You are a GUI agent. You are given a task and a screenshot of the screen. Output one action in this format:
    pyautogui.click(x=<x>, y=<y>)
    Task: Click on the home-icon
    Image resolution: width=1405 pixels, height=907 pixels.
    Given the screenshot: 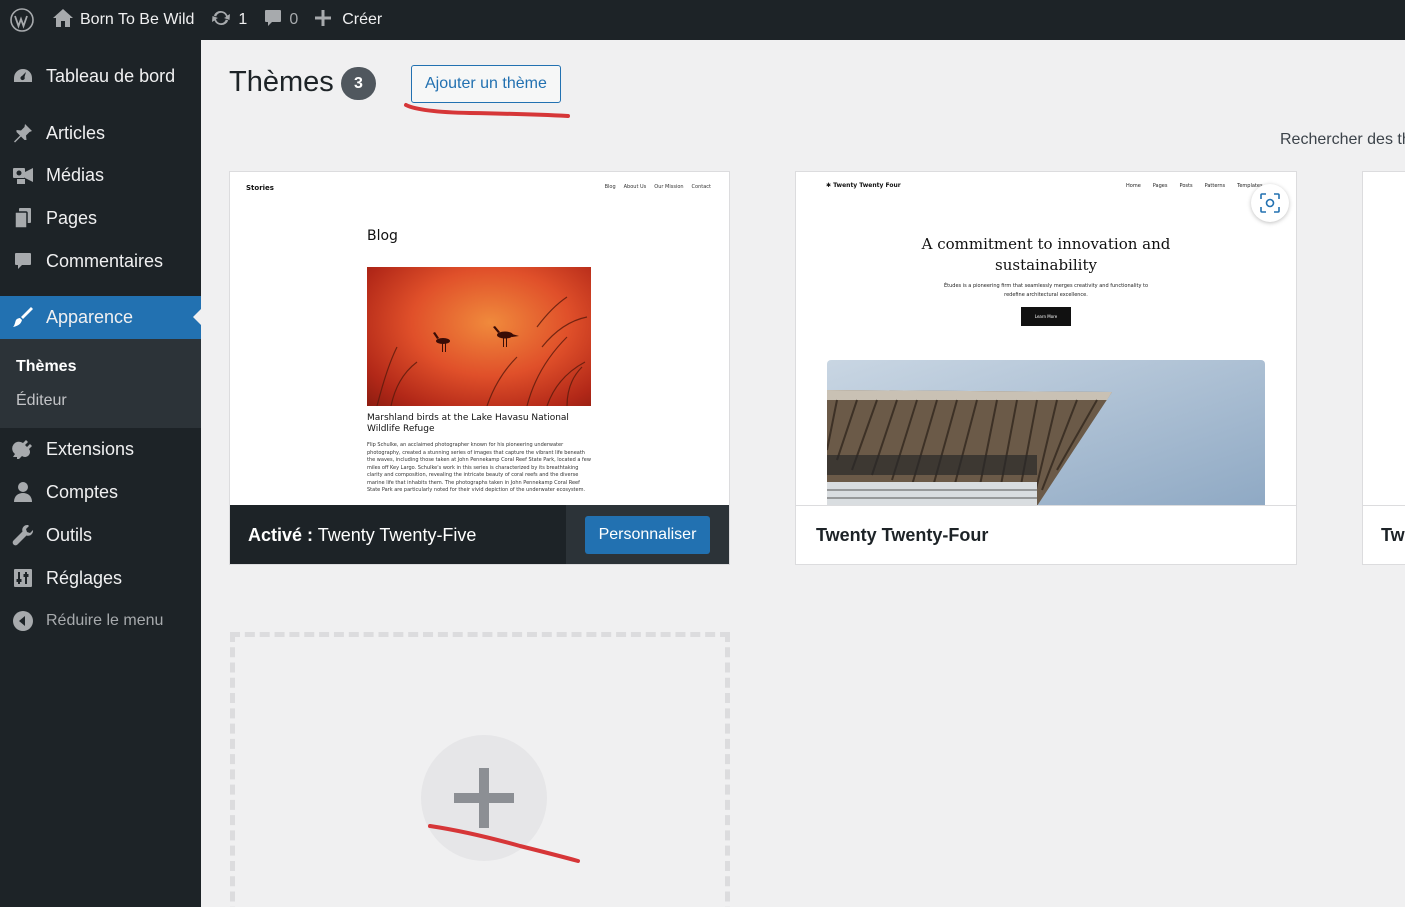 What is the action you would take?
    pyautogui.click(x=63, y=20)
    